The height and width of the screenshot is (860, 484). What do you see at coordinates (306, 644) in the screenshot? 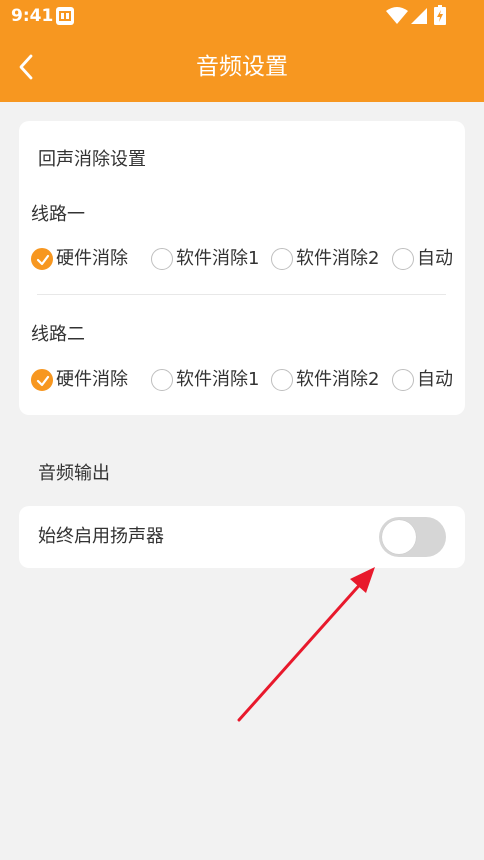
I see `annotation-arrow-icon` at bounding box center [306, 644].